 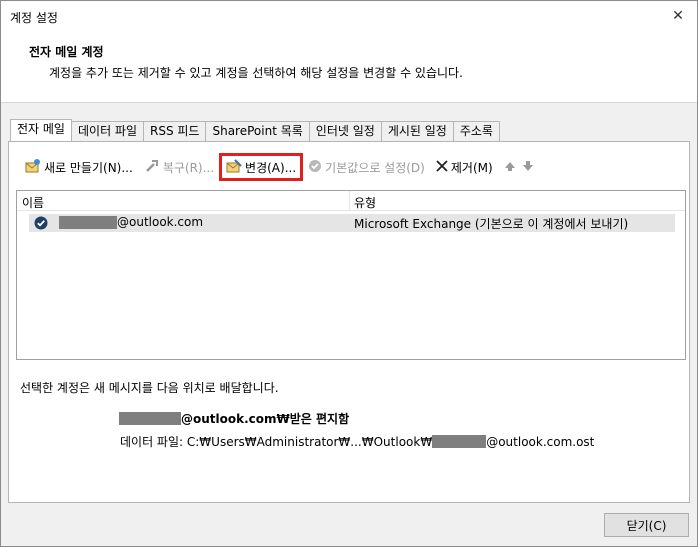 I want to click on account-type: Microsoft Exchange (기본으로 이 계정에서 보내기), so click(x=491, y=224).